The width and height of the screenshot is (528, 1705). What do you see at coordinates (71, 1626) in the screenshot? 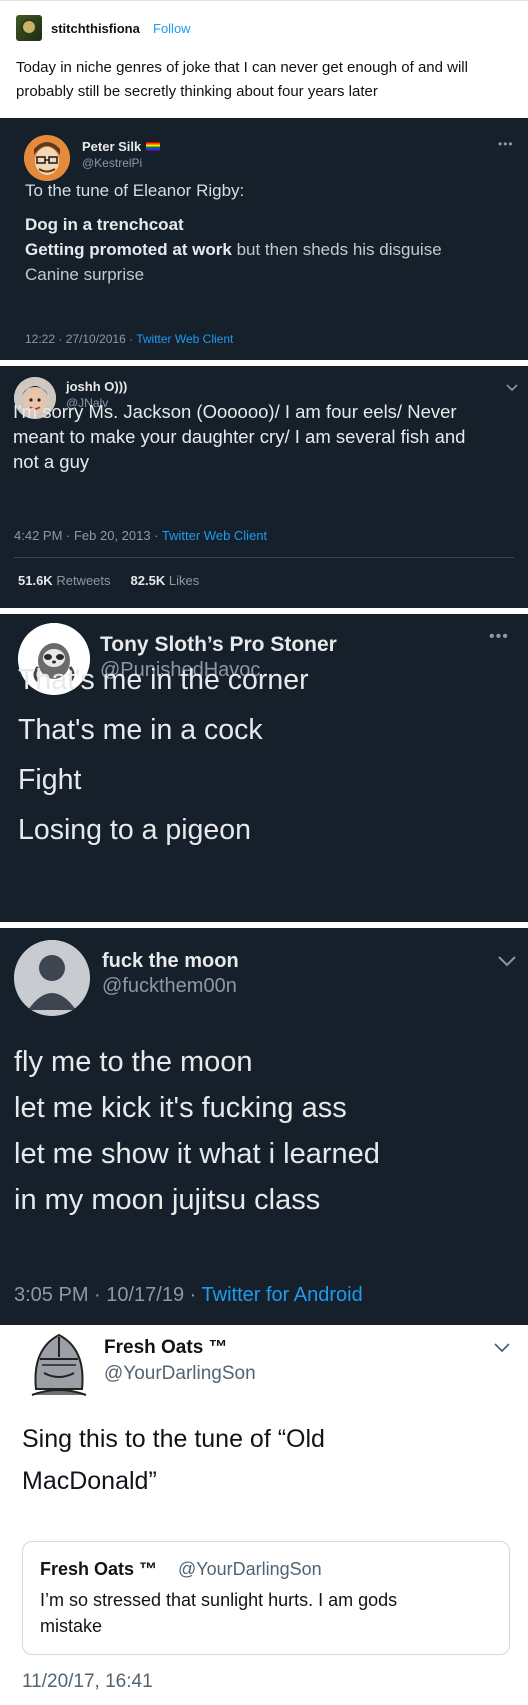
I see `quoted-tweet-line: mistake` at bounding box center [71, 1626].